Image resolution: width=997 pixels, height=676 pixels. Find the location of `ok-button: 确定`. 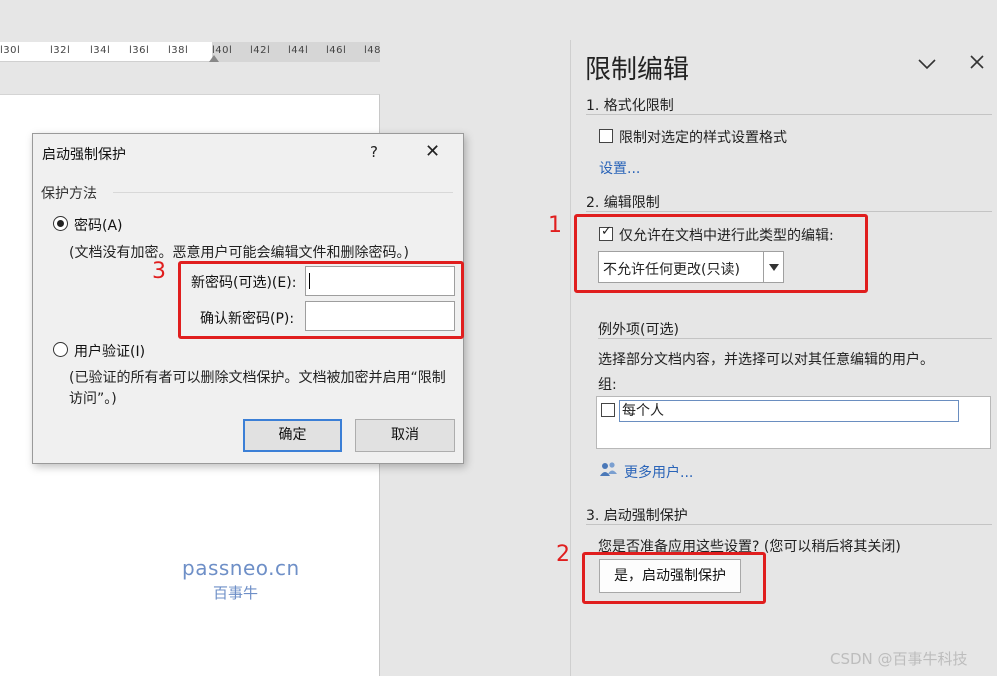

ok-button: 确定 is located at coordinates (292, 435).